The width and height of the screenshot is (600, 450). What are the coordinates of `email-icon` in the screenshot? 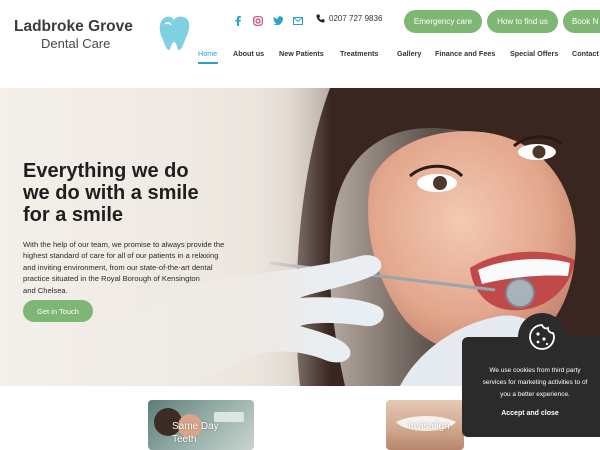 It's located at (297, 20).